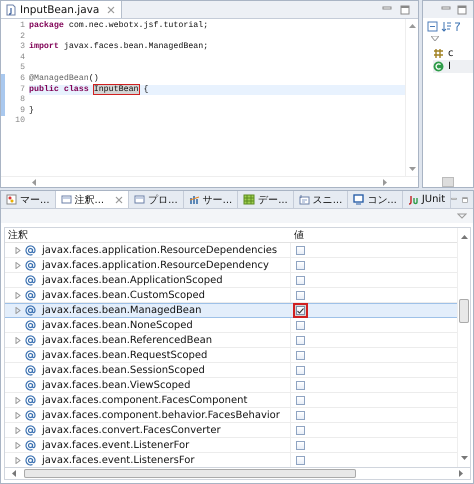  Describe the element at coordinates (231, 340) in the screenshot. I see `annotation-row: javax.faces.bean.ReferencedBean` at that location.